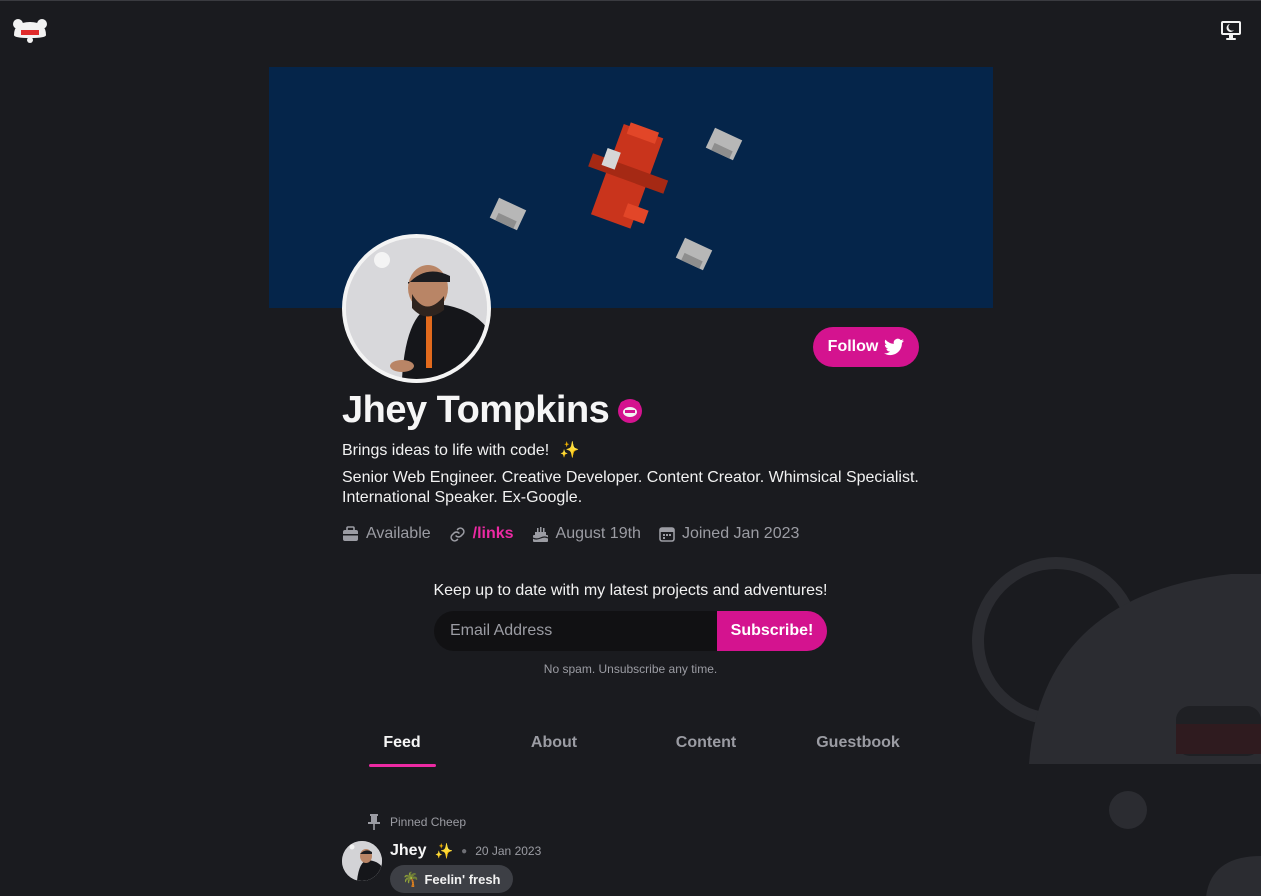 The image size is (1261, 896). I want to click on links-link: /links, so click(493, 534).